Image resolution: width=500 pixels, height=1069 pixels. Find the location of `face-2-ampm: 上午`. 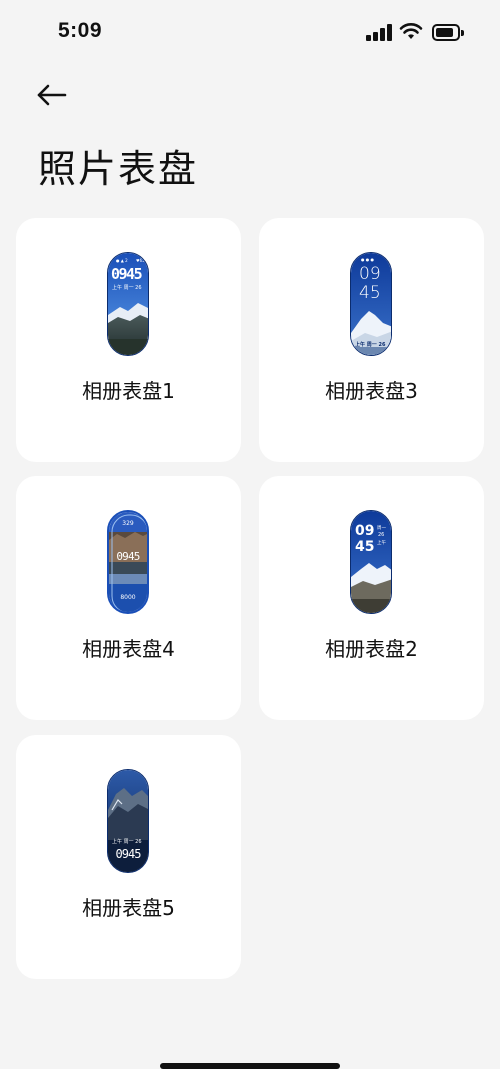

face-2-ampm: 上午 is located at coordinates (381, 543).